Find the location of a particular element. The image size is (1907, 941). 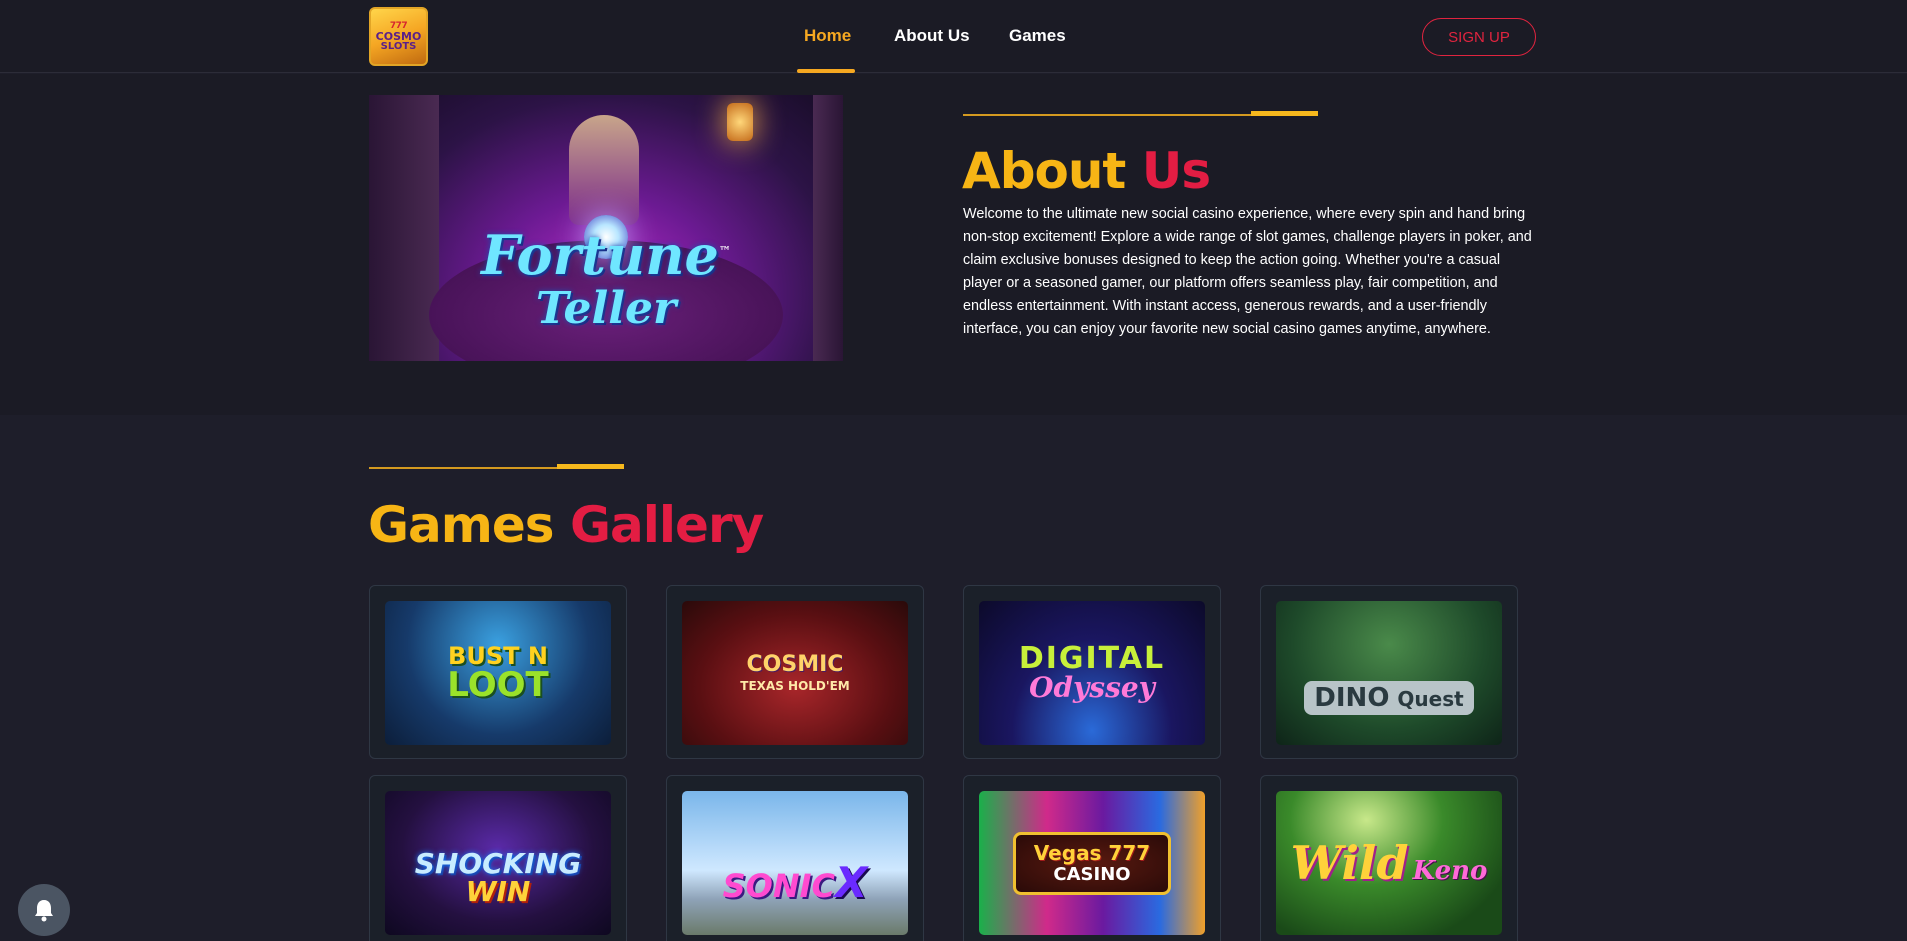

about-heading-part-2: Us is located at coordinates (1176, 171).